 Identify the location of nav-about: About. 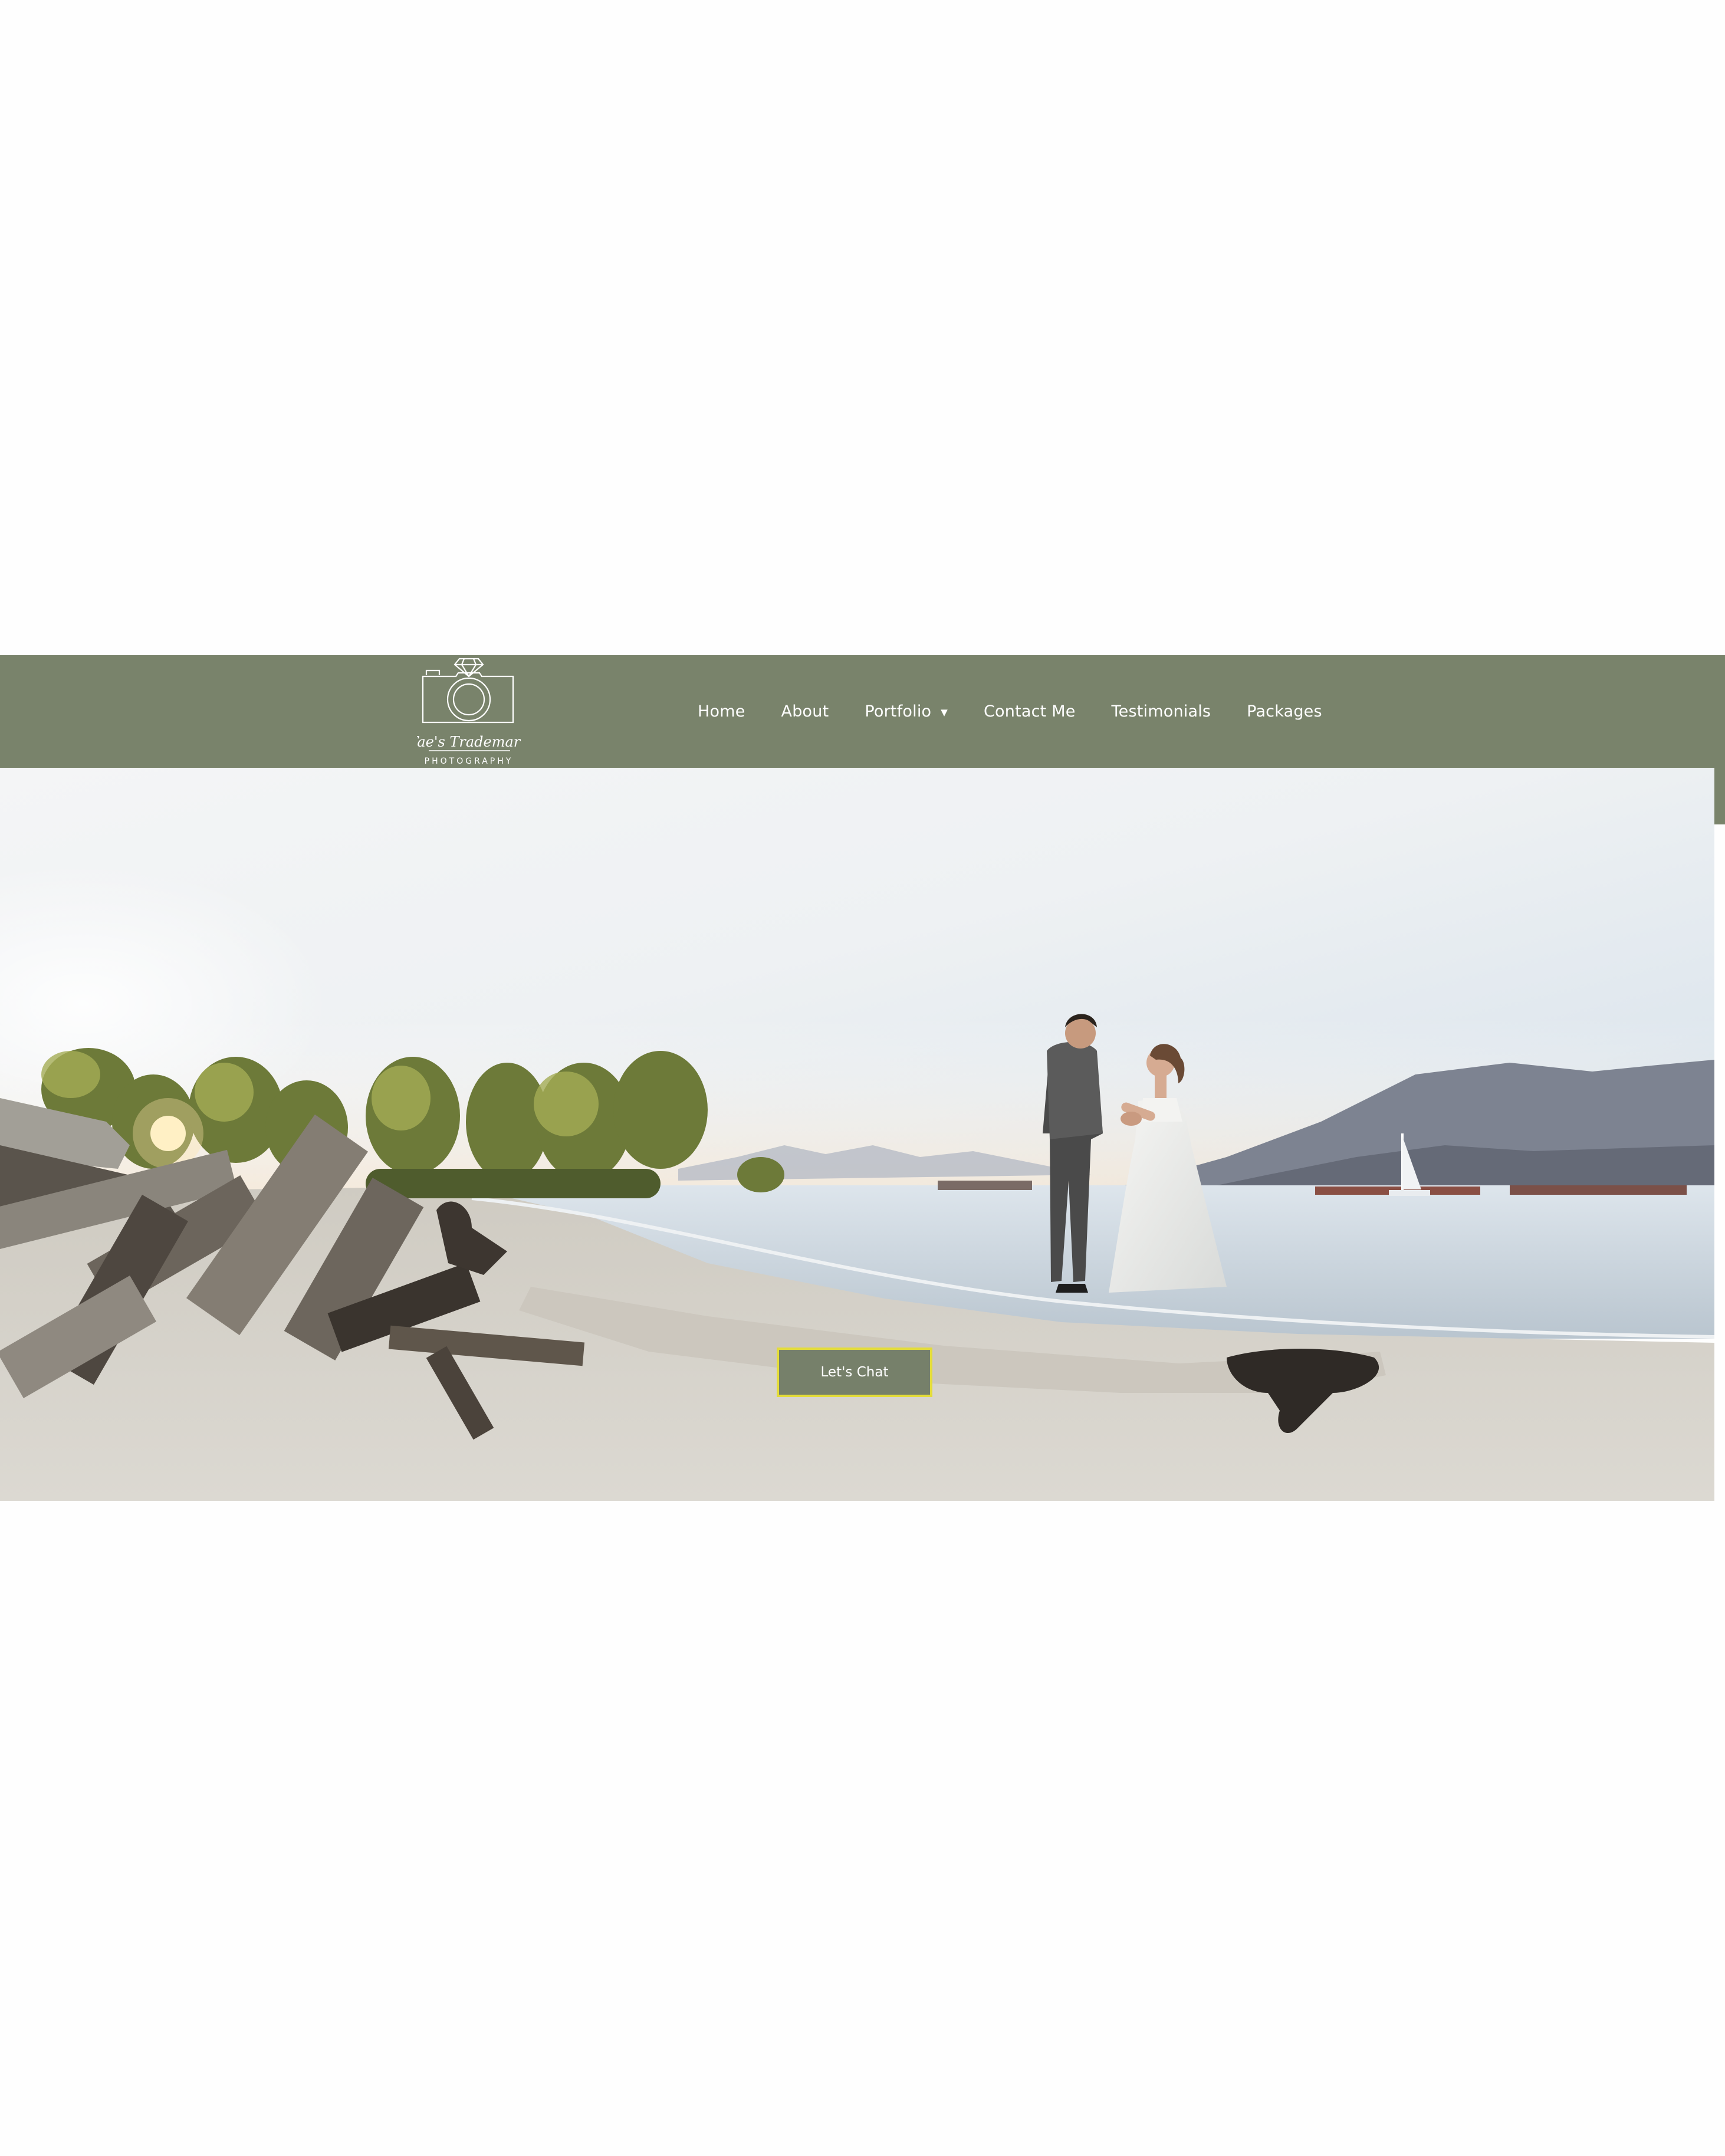
(805, 711).